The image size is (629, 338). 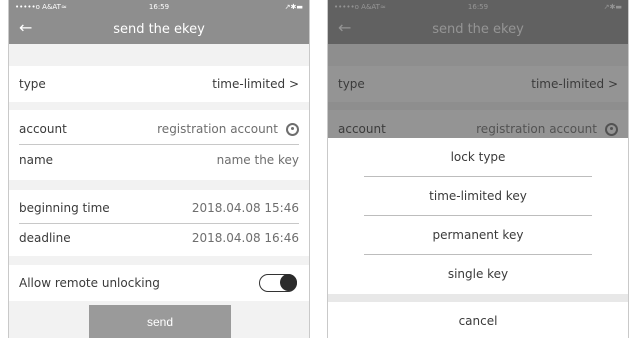 What do you see at coordinates (32, 84) in the screenshot?
I see `type-label: type` at bounding box center [32, 84].